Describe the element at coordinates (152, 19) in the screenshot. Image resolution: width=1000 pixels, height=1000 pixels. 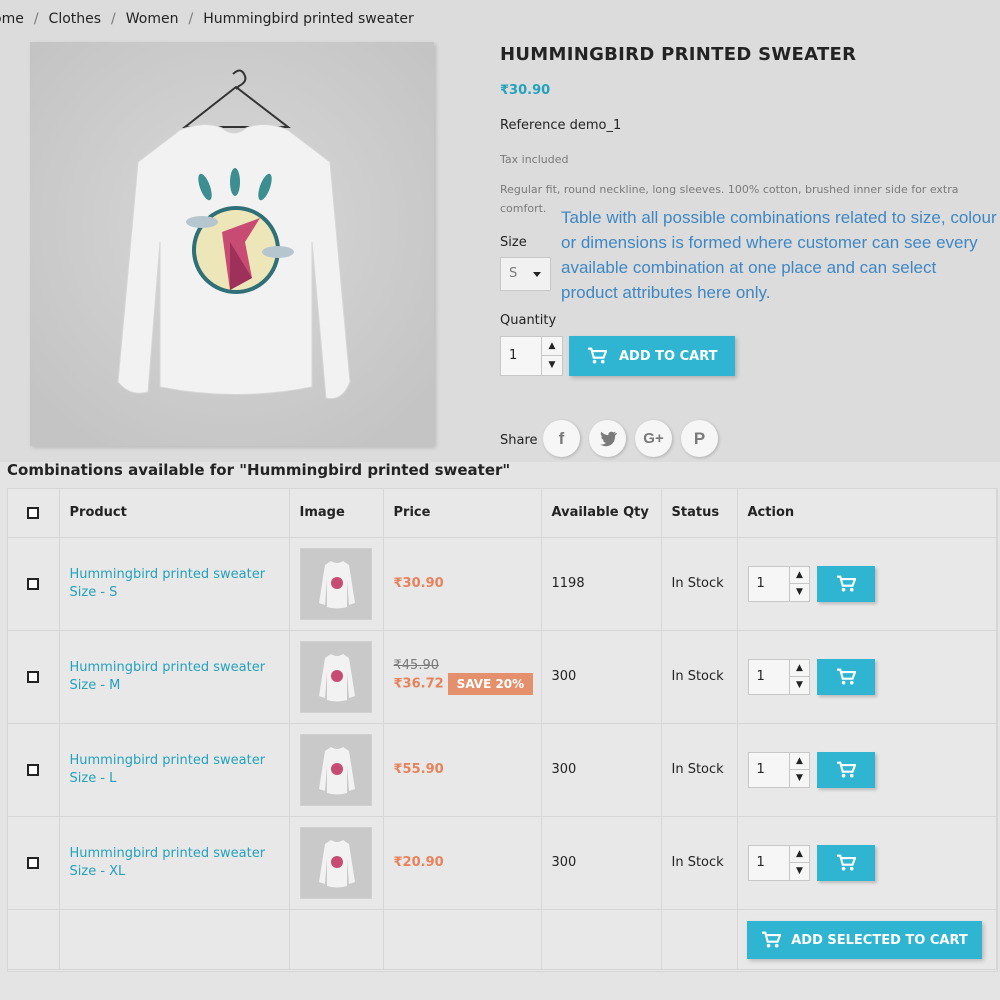
I see `breadcrumb-women: Women` at that location.